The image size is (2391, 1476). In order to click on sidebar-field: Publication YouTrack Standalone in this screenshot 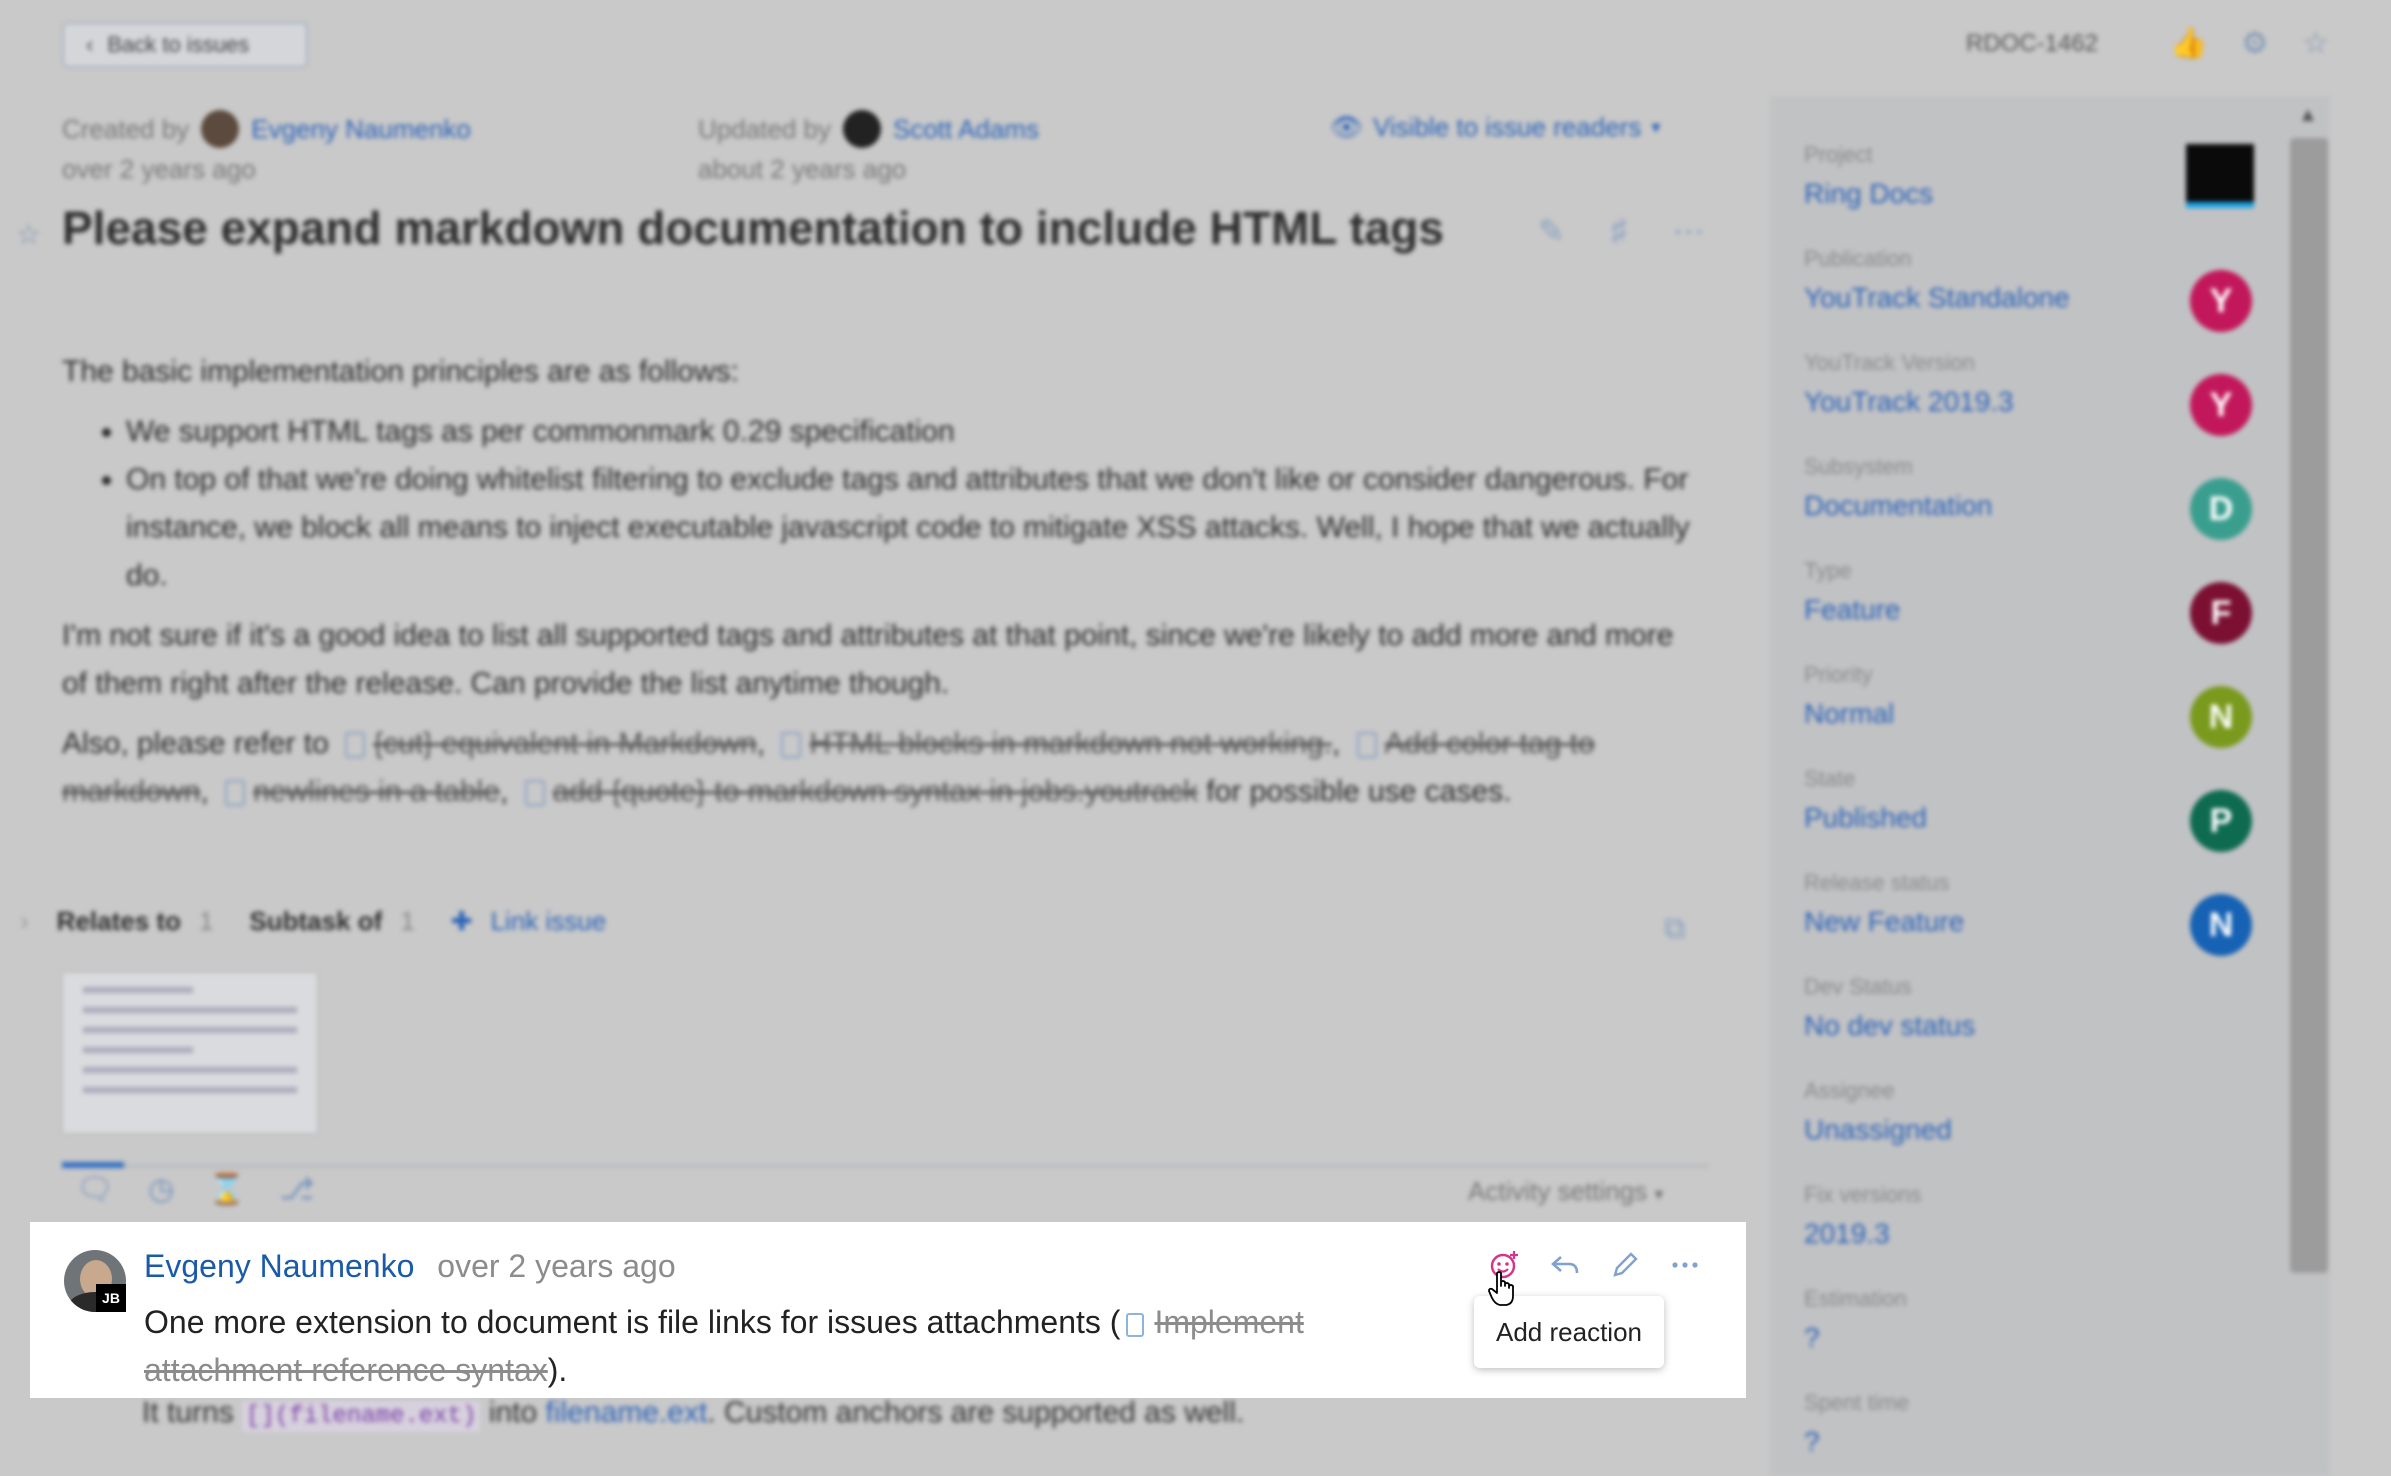, I will do `click(1937, 280)`.